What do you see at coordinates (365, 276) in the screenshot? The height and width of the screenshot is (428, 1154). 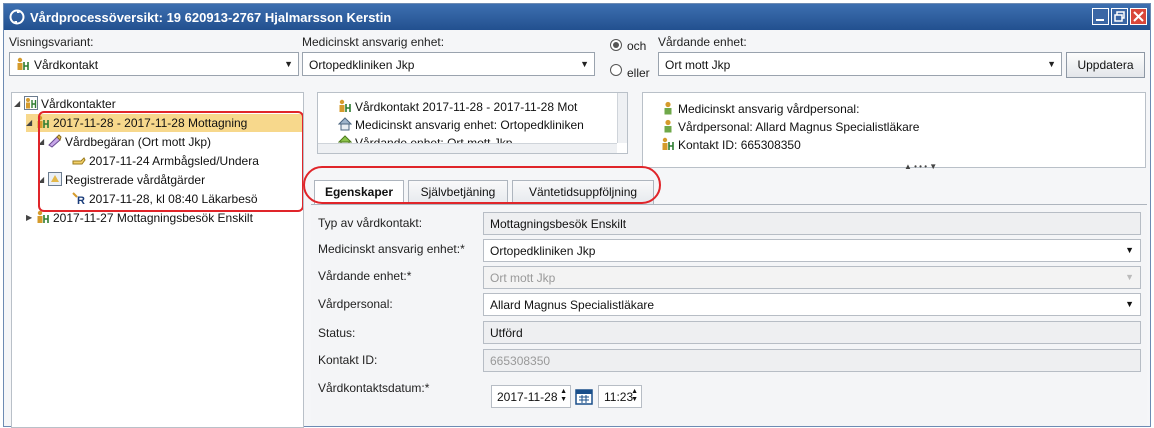 I see `vardande-label: Vårdande enhet:*` at bounding box center [365, 276].